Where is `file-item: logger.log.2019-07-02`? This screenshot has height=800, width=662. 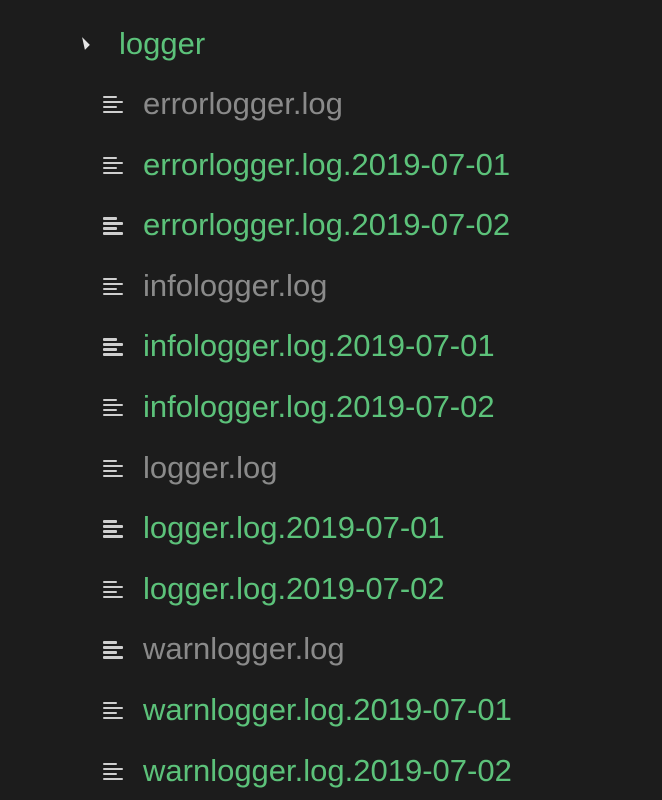 file-item: logger.log.2019-07-02 is located at coordinates (331, 590).